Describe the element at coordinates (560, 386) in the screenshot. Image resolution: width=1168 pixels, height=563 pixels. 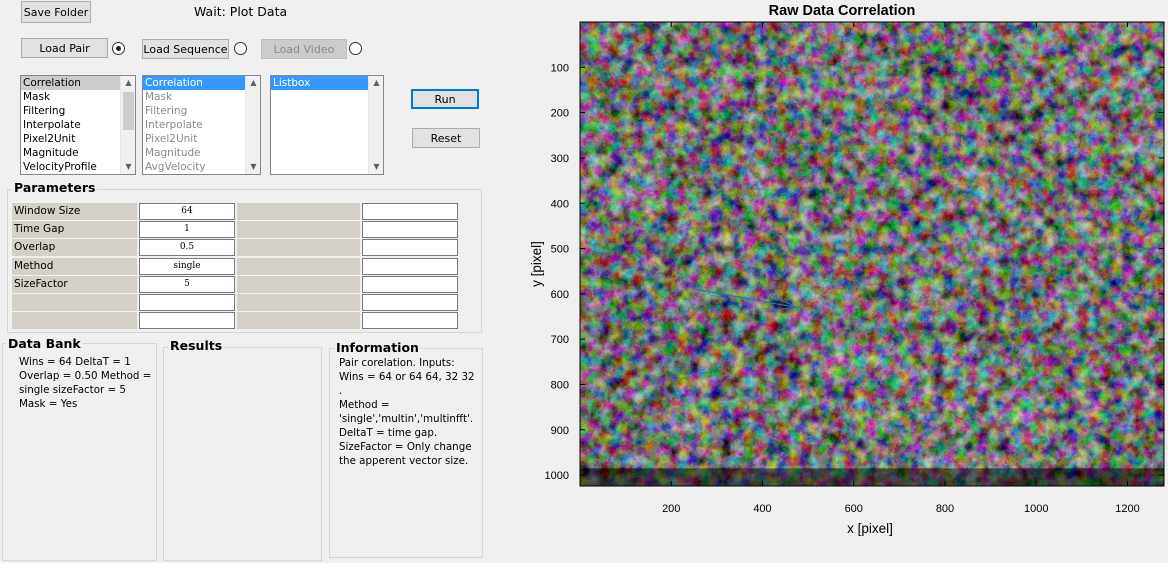
I see `y-tick-label: 800` at that location.